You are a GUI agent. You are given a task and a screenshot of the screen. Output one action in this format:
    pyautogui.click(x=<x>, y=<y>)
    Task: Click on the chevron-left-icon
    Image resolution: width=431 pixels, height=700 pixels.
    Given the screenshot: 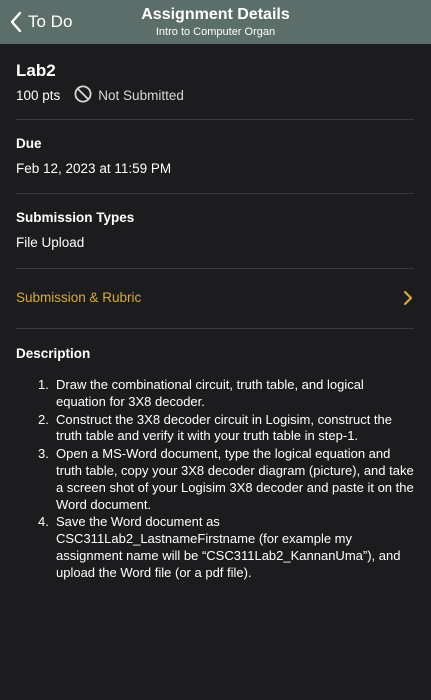 What is the action you would take?
    pyautogui.click(x=16, y=22)
    